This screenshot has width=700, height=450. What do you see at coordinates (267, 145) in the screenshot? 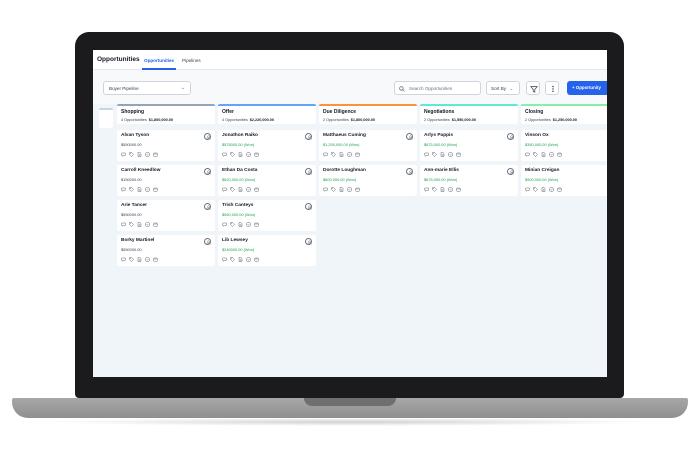
I see `opportunity-card: Jonathon Raiko $575000.00 (Won)` at bounding box center [267, 145].